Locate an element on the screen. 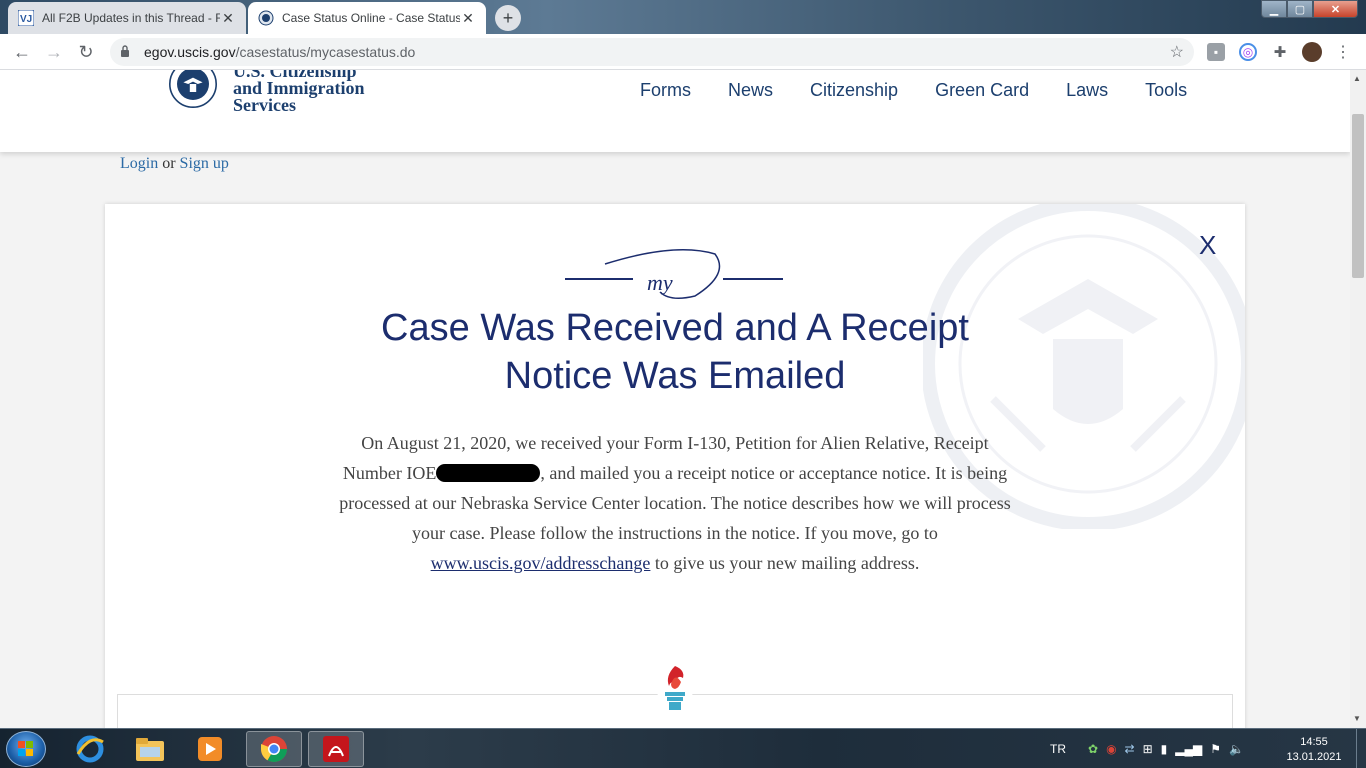 The image size is (1366, 768). back-icon: ← is located at coordinates (22, 52).